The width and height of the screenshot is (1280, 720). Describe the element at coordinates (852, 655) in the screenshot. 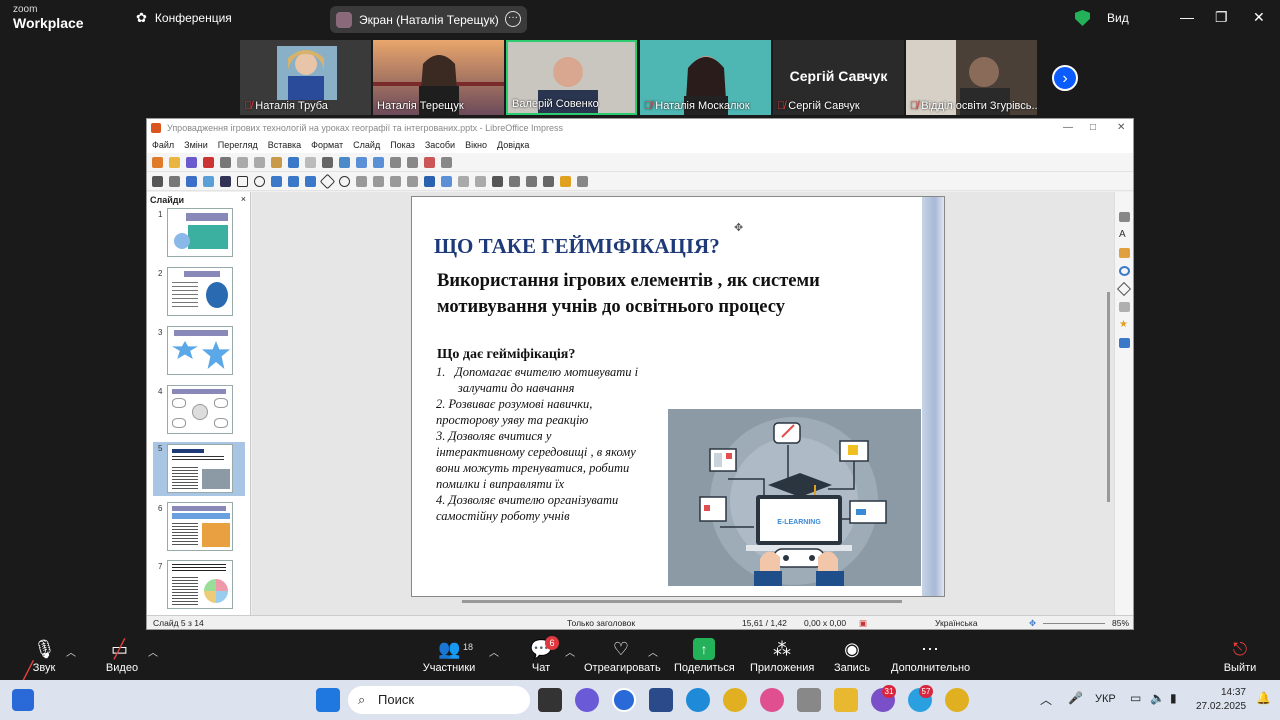

I see `record-button: ◉ Запись` at that location.